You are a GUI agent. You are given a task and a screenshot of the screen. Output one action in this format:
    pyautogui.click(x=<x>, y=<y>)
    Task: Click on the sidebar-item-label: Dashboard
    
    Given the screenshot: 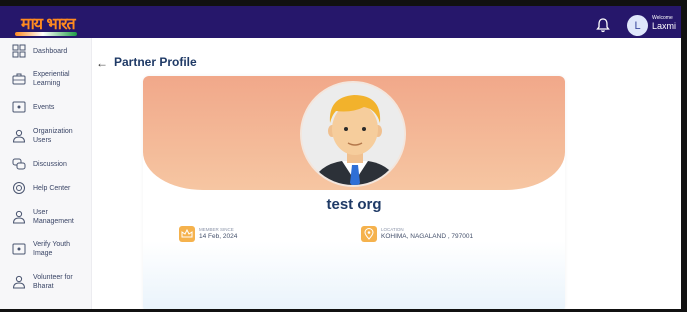 What is the action you would take?
    pyautogui.click(x=50, y=51)
    